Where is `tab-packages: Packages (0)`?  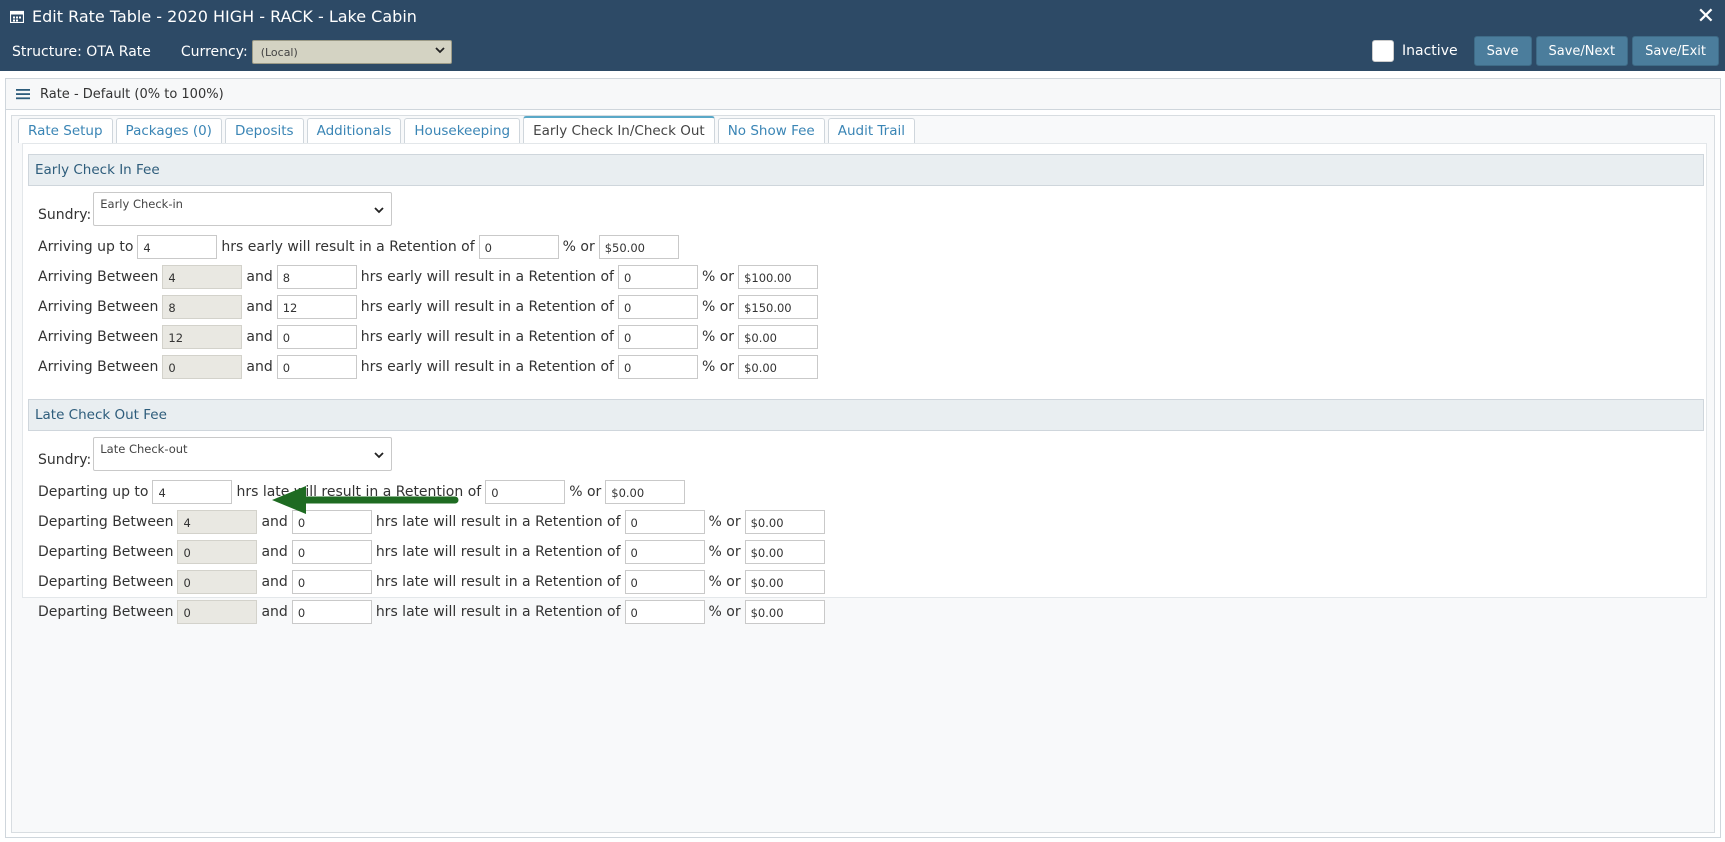 tab-packages: Packages (0) is located at coordinates (168, 130).